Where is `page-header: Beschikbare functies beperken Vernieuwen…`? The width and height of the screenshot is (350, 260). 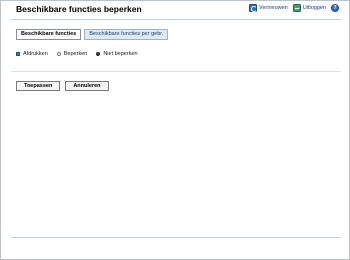
page-header: Beschikbare functies beperken Vernieuwen… is located at coordinates (175, 9).